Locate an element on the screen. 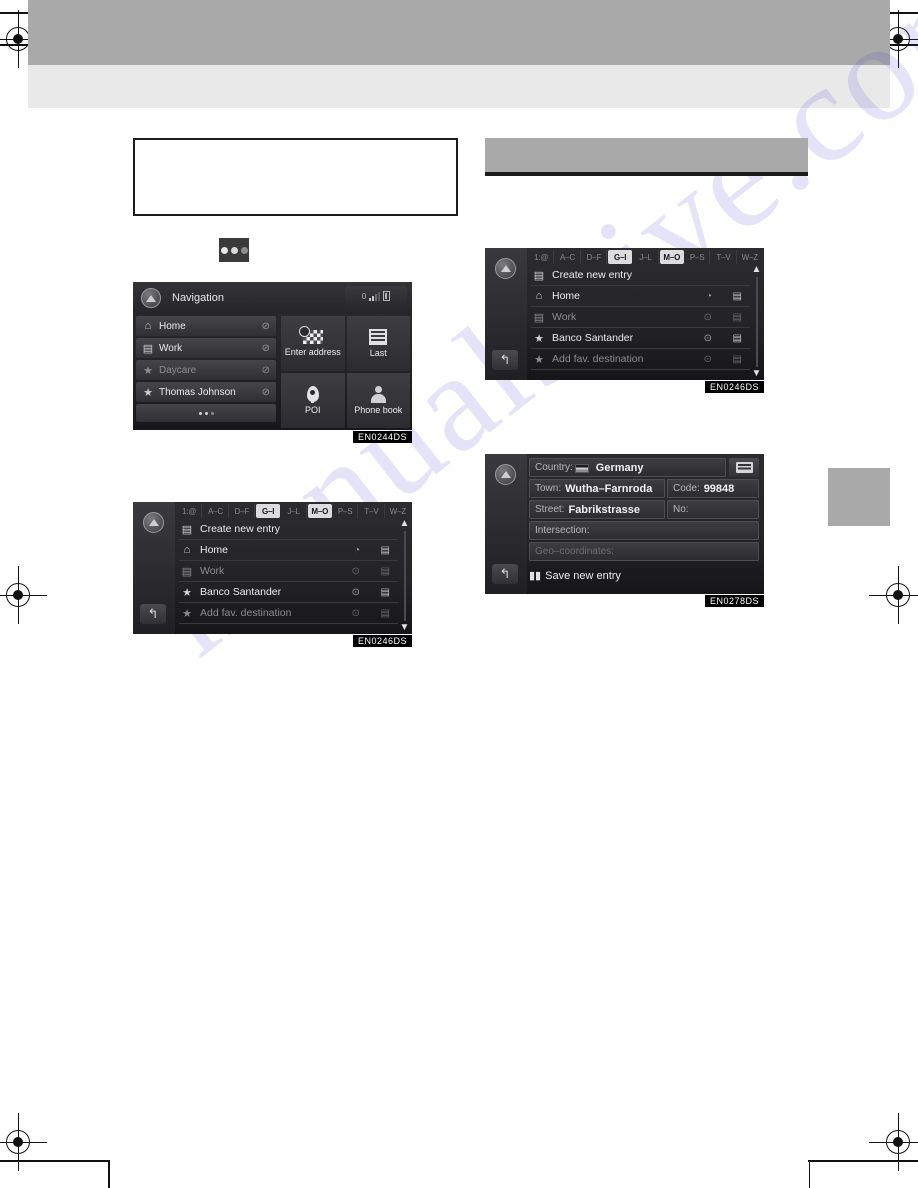  tile-poi: POI is located at coordinates (313, 400).